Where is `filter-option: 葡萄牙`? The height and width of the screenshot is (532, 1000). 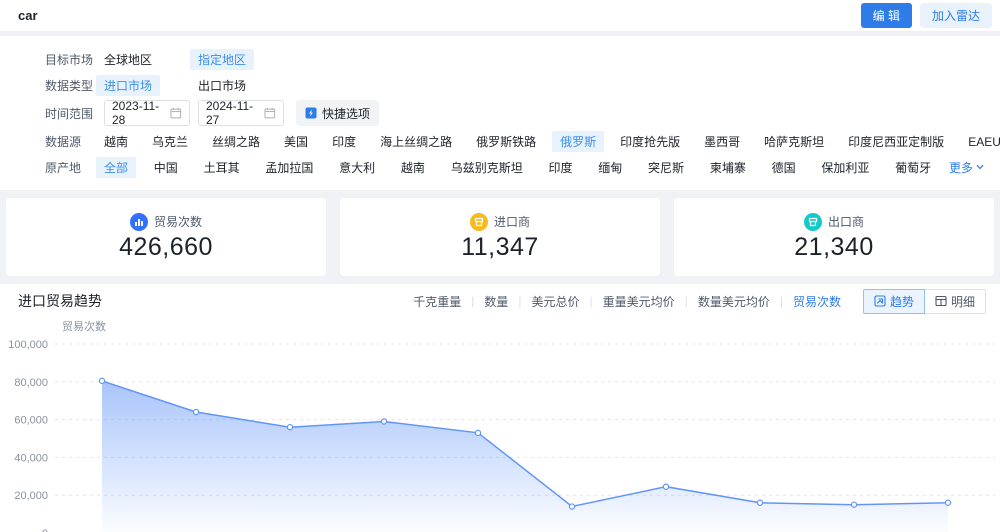
filter-option: 葡萄牙 is located at coordinates (913, 167).